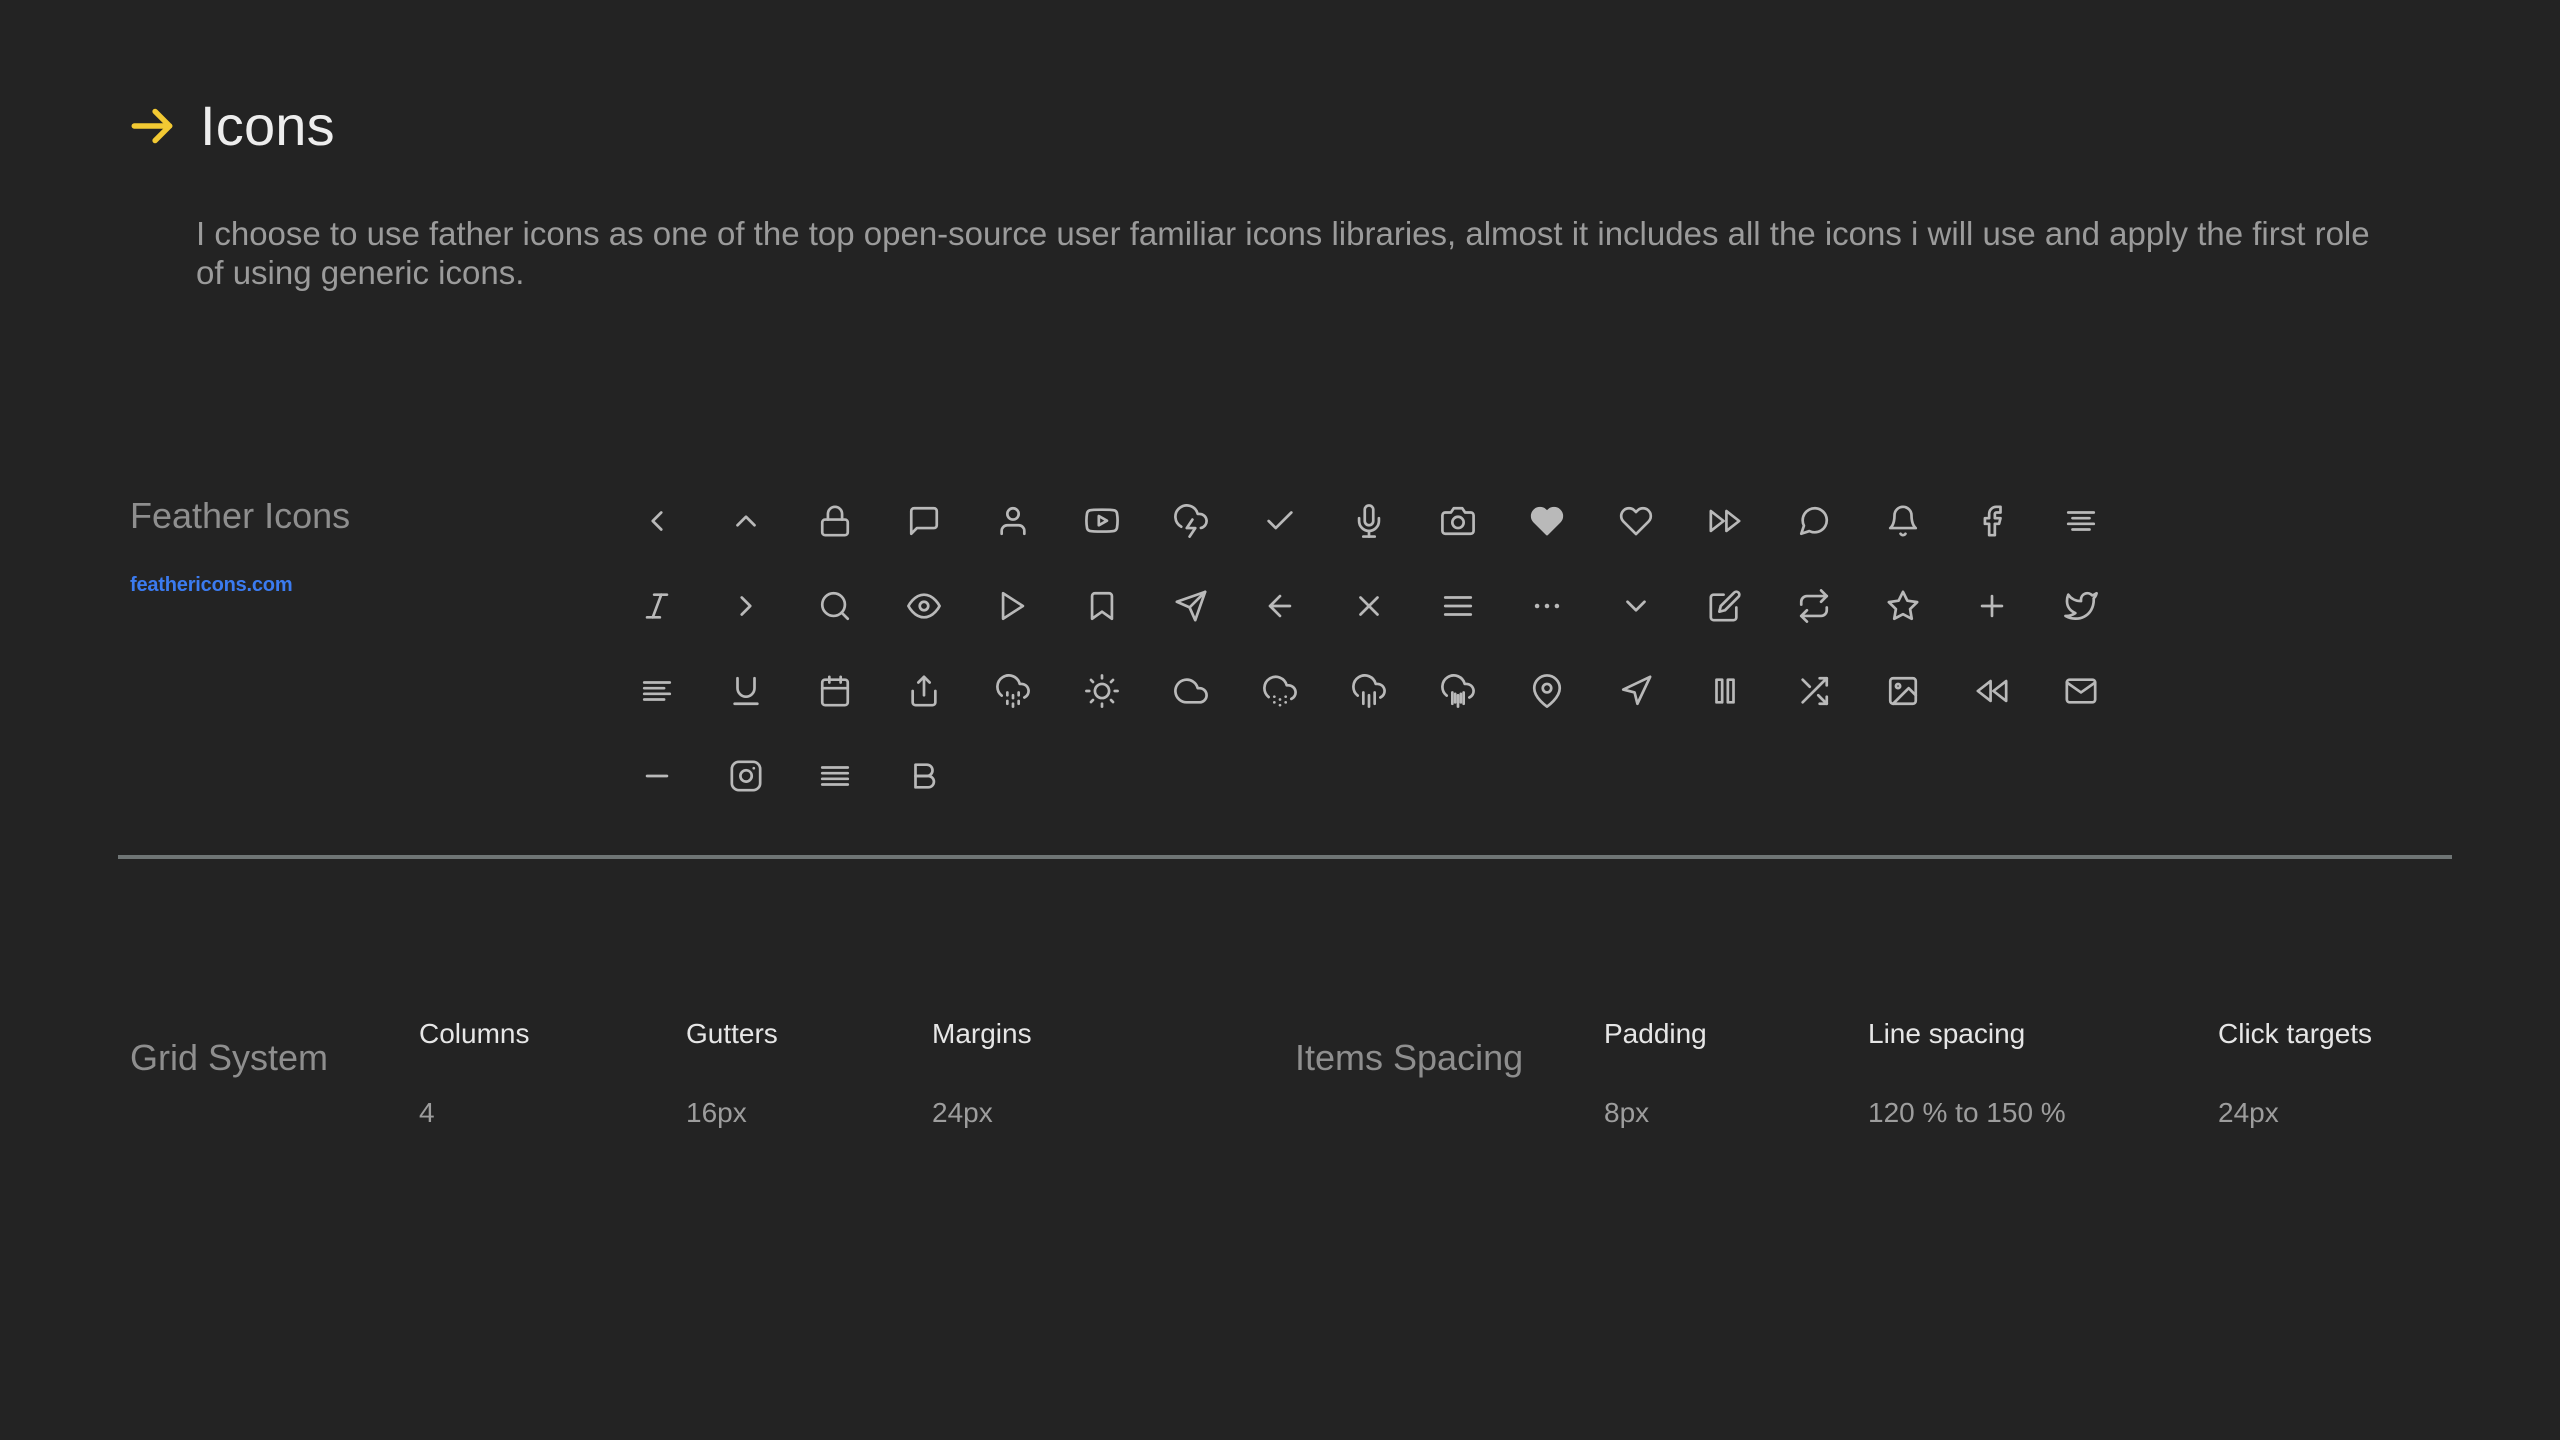 Image resolution: width=2560 pixels, height=1440 pixels. I want to click on chevron-down-icon, so click(1635, 605).